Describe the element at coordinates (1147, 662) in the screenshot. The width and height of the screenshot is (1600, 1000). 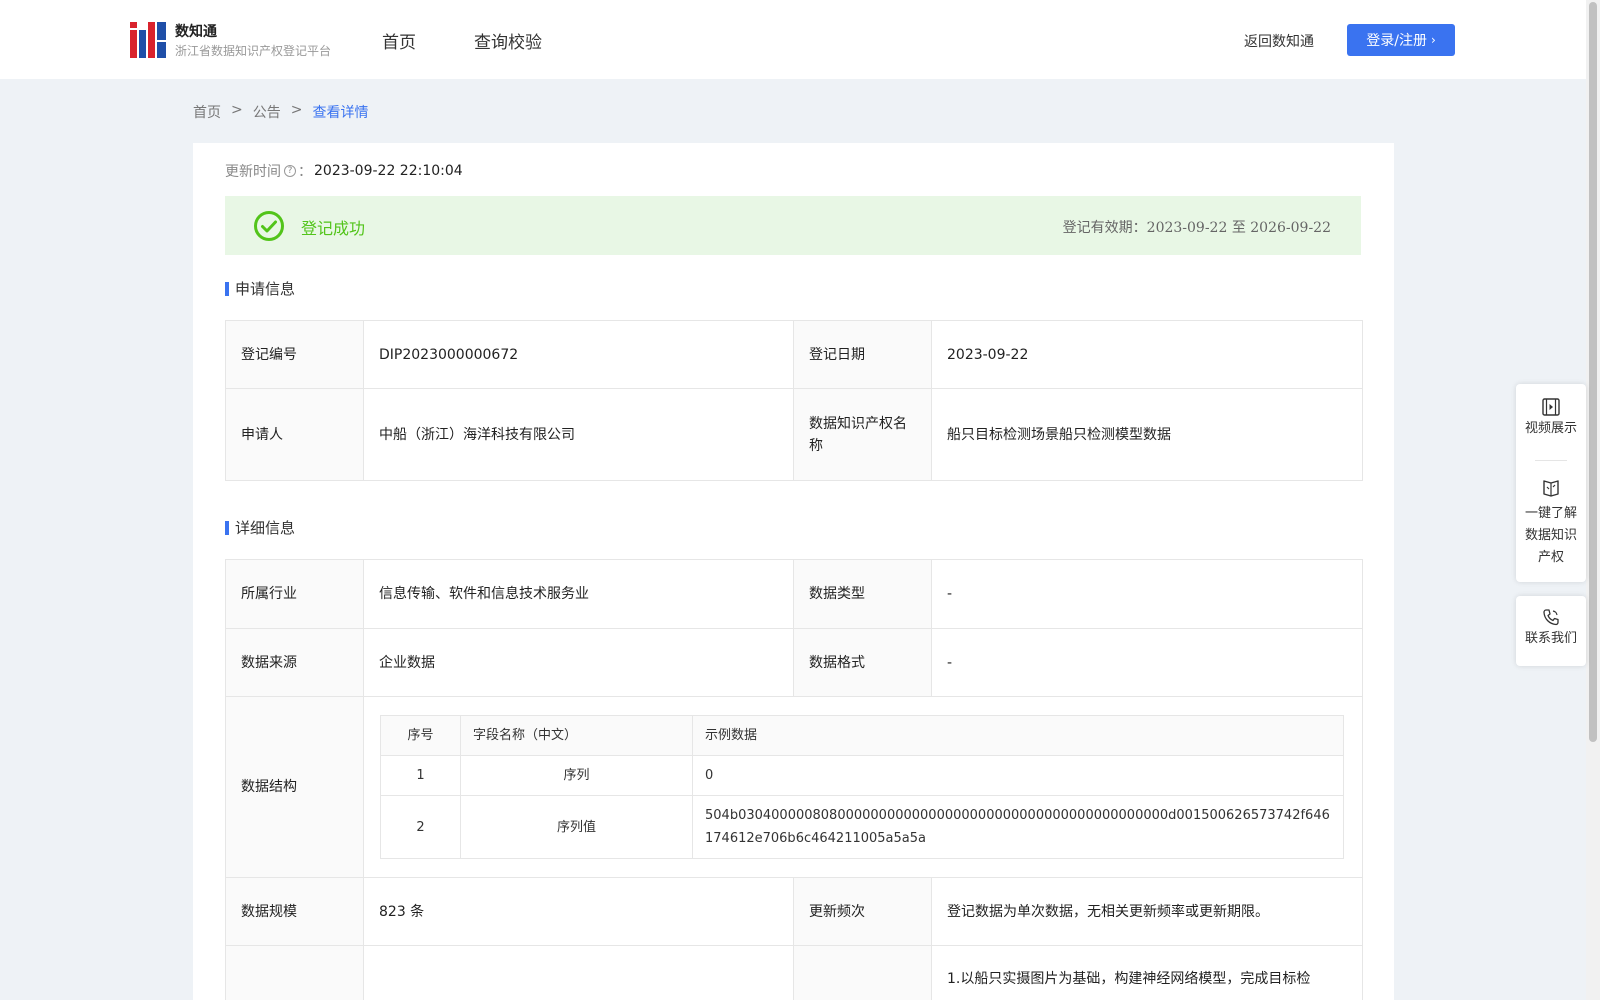
I see `format-value: -` at that location.